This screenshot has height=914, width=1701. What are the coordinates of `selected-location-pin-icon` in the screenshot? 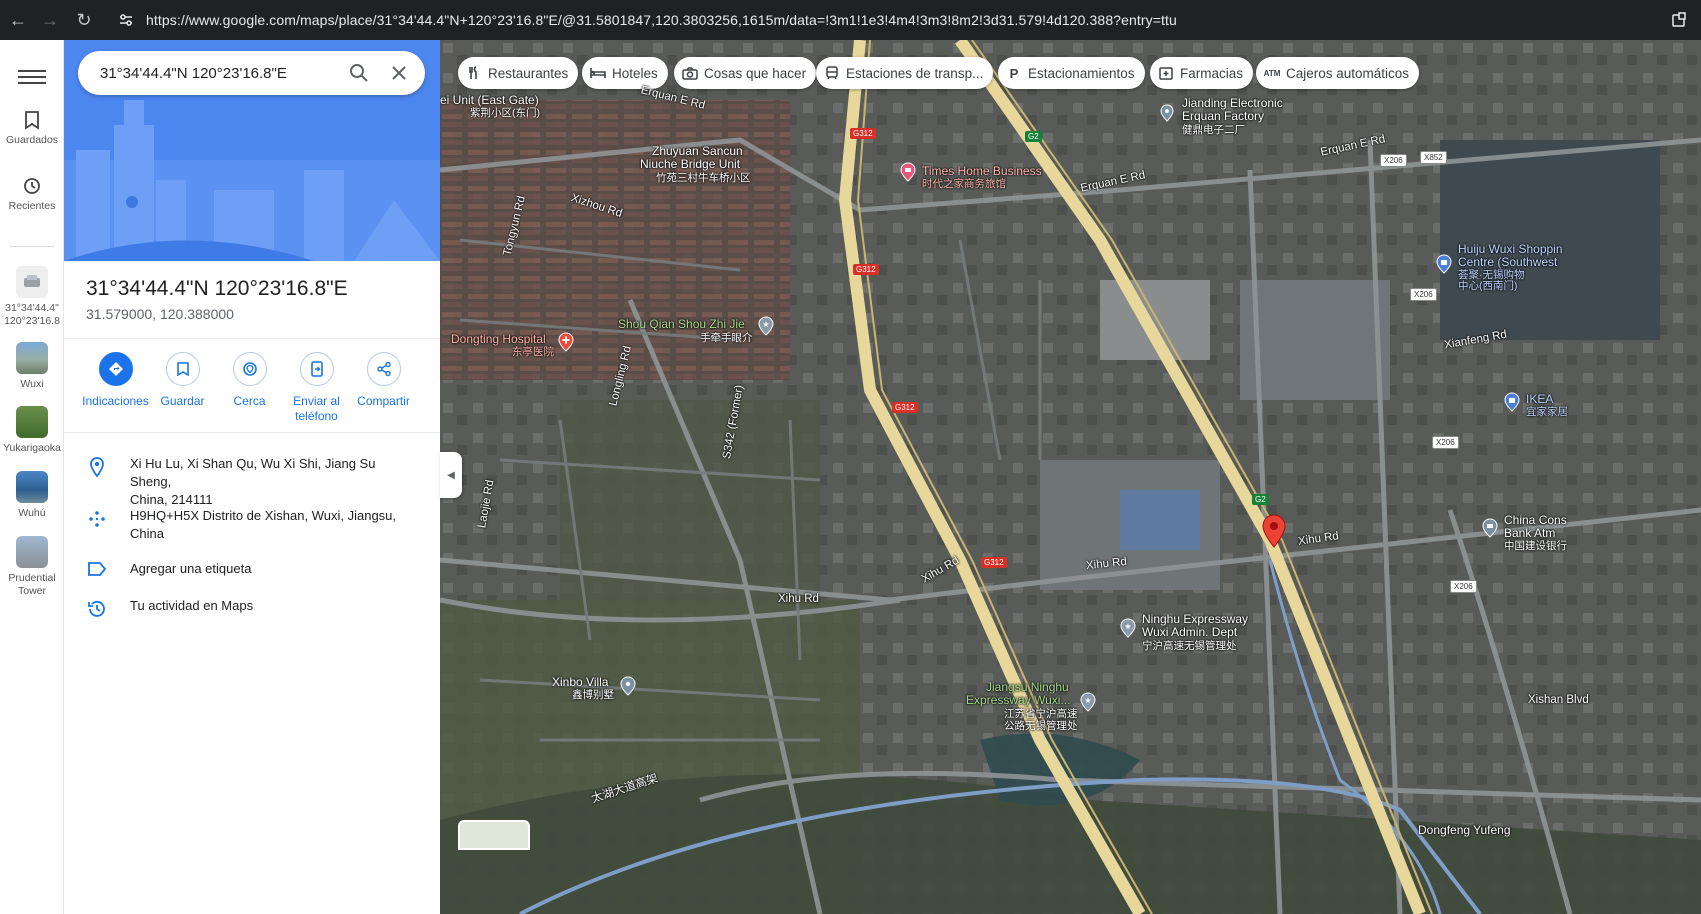 It's located at (1274, 531).